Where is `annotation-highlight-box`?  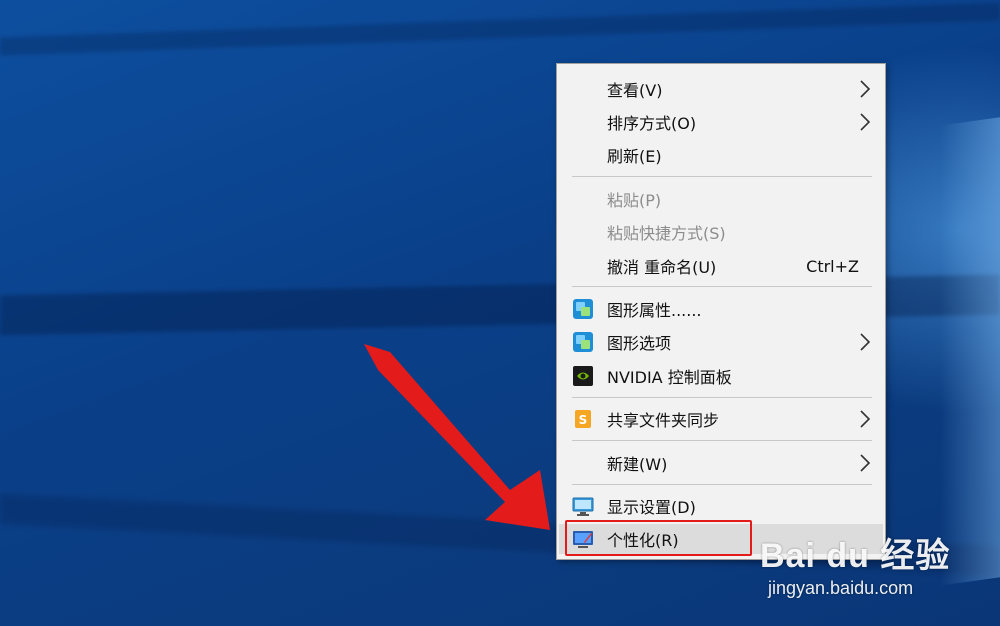 annotation-highlight-box is located at coordinates (658, 538).